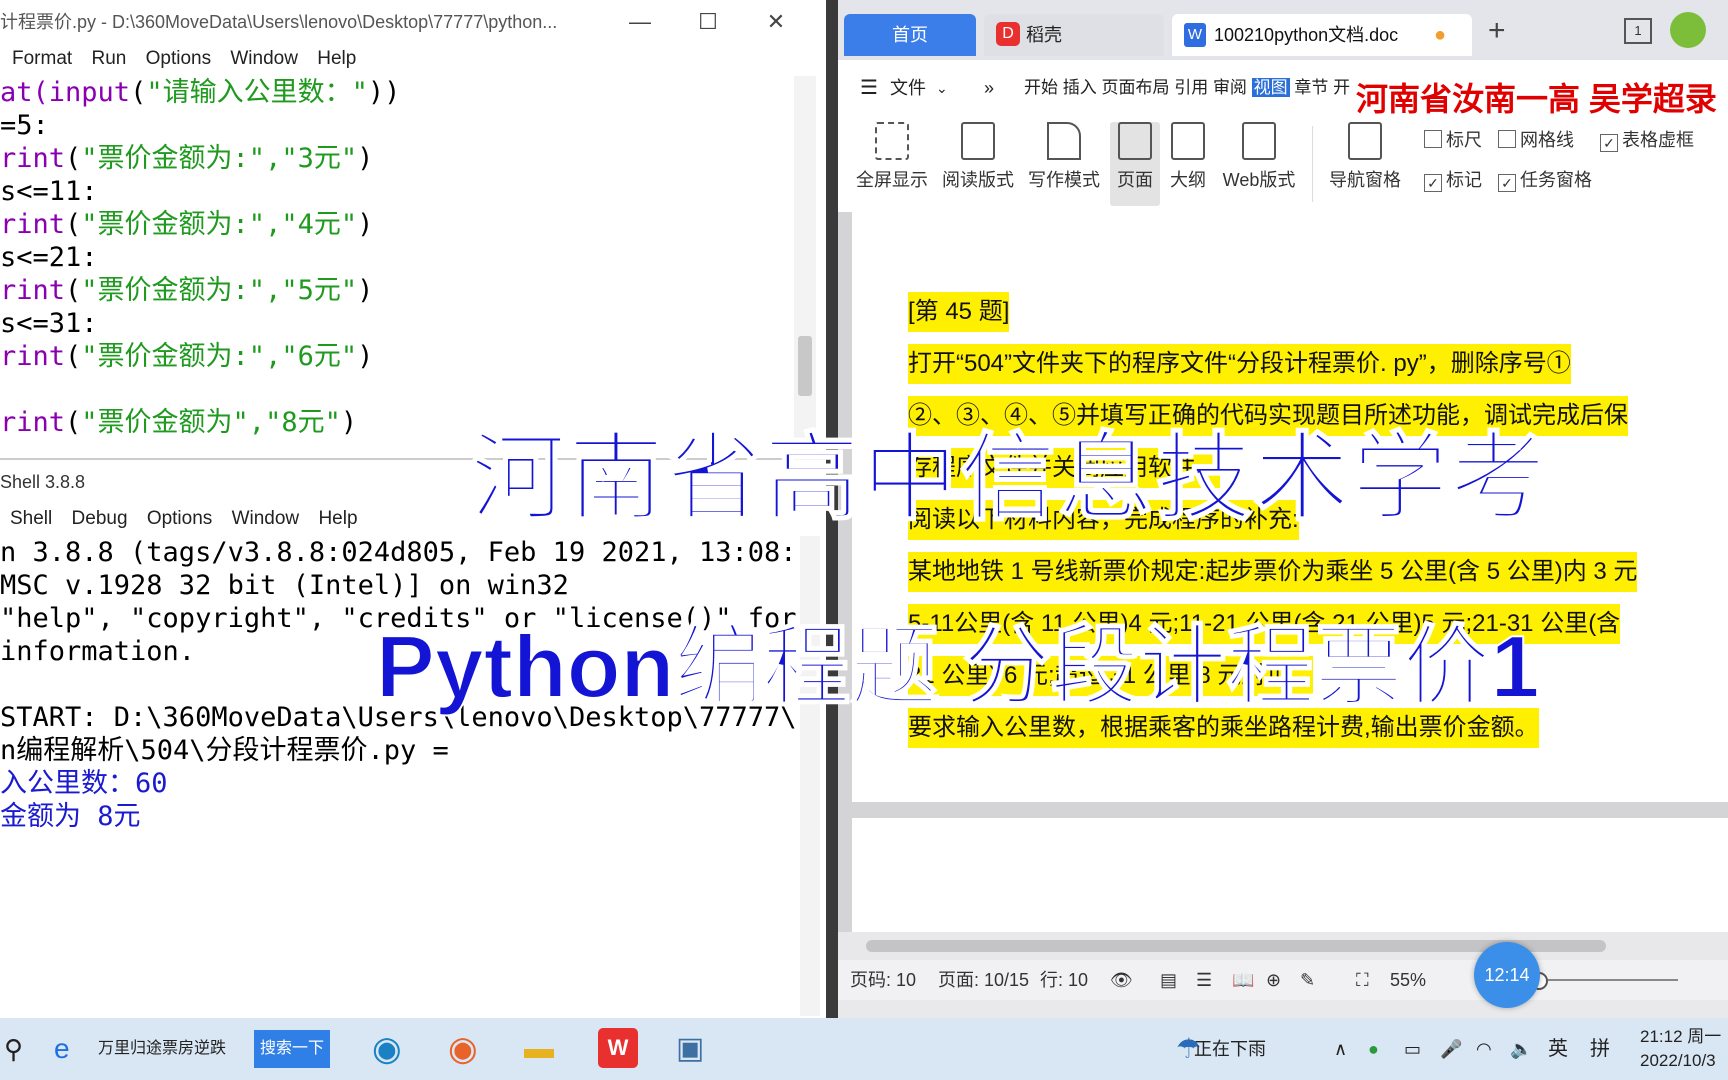  Describe the element at coordinates (100, 518) in the screenshot. I see `menu-debug: Debug` at that location.